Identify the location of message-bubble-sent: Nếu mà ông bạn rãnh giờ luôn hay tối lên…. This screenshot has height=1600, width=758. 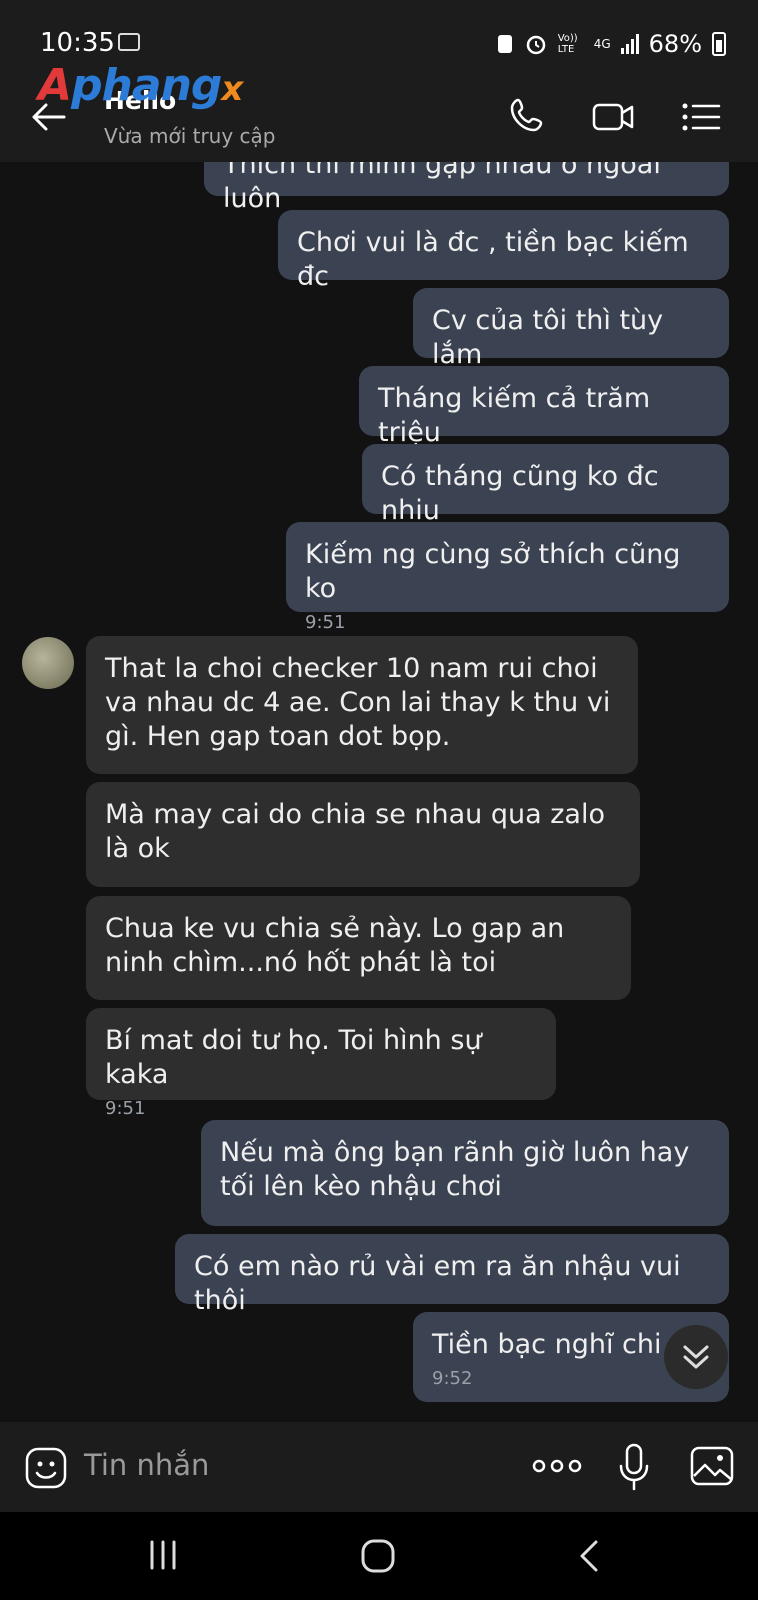
(465, 1173).